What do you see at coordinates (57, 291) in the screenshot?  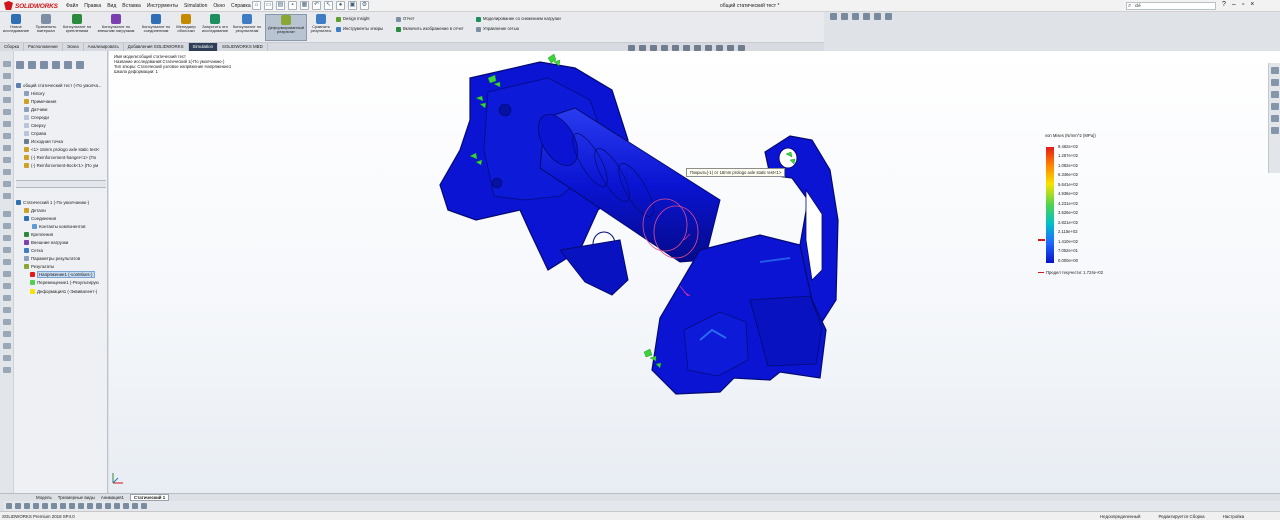 I see `study-item-strain1: Деформация1 (-Эквивалент-)` at bounding box center [57, 291].